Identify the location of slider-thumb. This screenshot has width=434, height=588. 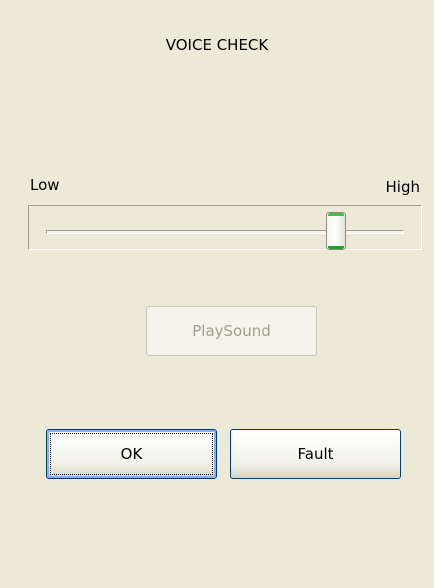
(335, 231).